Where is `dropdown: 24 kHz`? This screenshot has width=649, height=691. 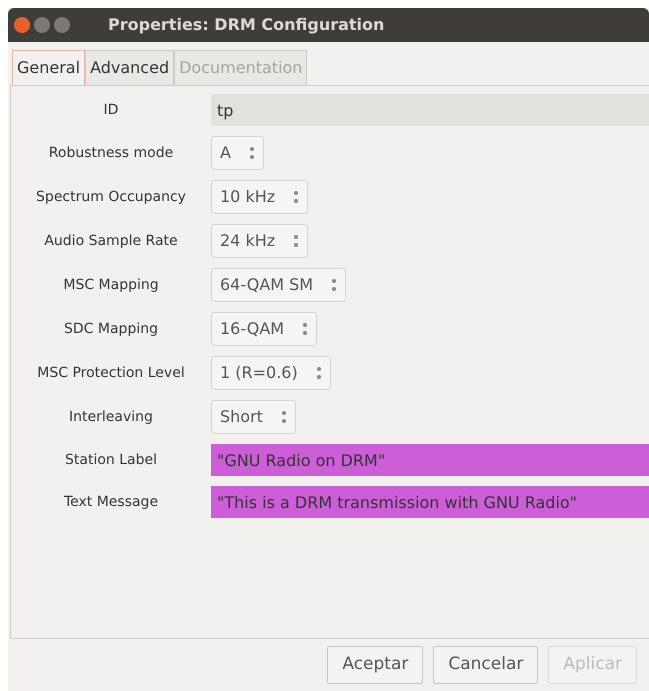 dropdown: 24 kHz is located at coordinates (259, 241).